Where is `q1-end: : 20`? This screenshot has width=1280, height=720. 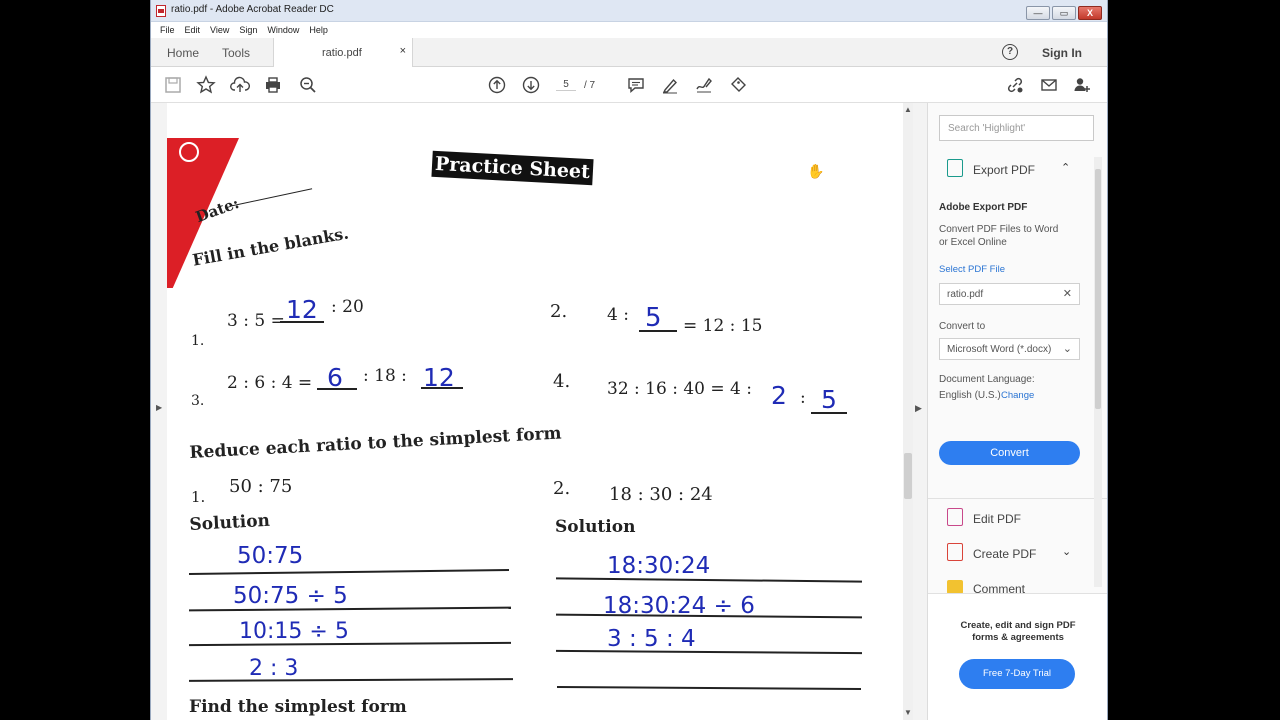 q1-end: : 20 is located at coordinates (347, 307).